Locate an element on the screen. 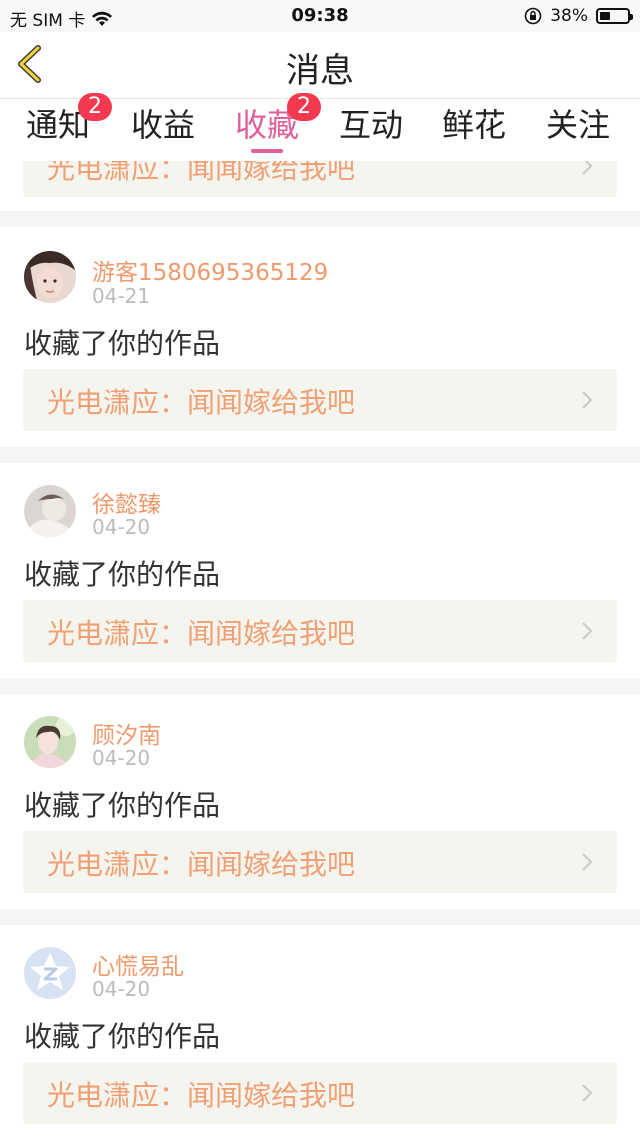  username: 心慌易乱 is located at coordinates (138, 964).